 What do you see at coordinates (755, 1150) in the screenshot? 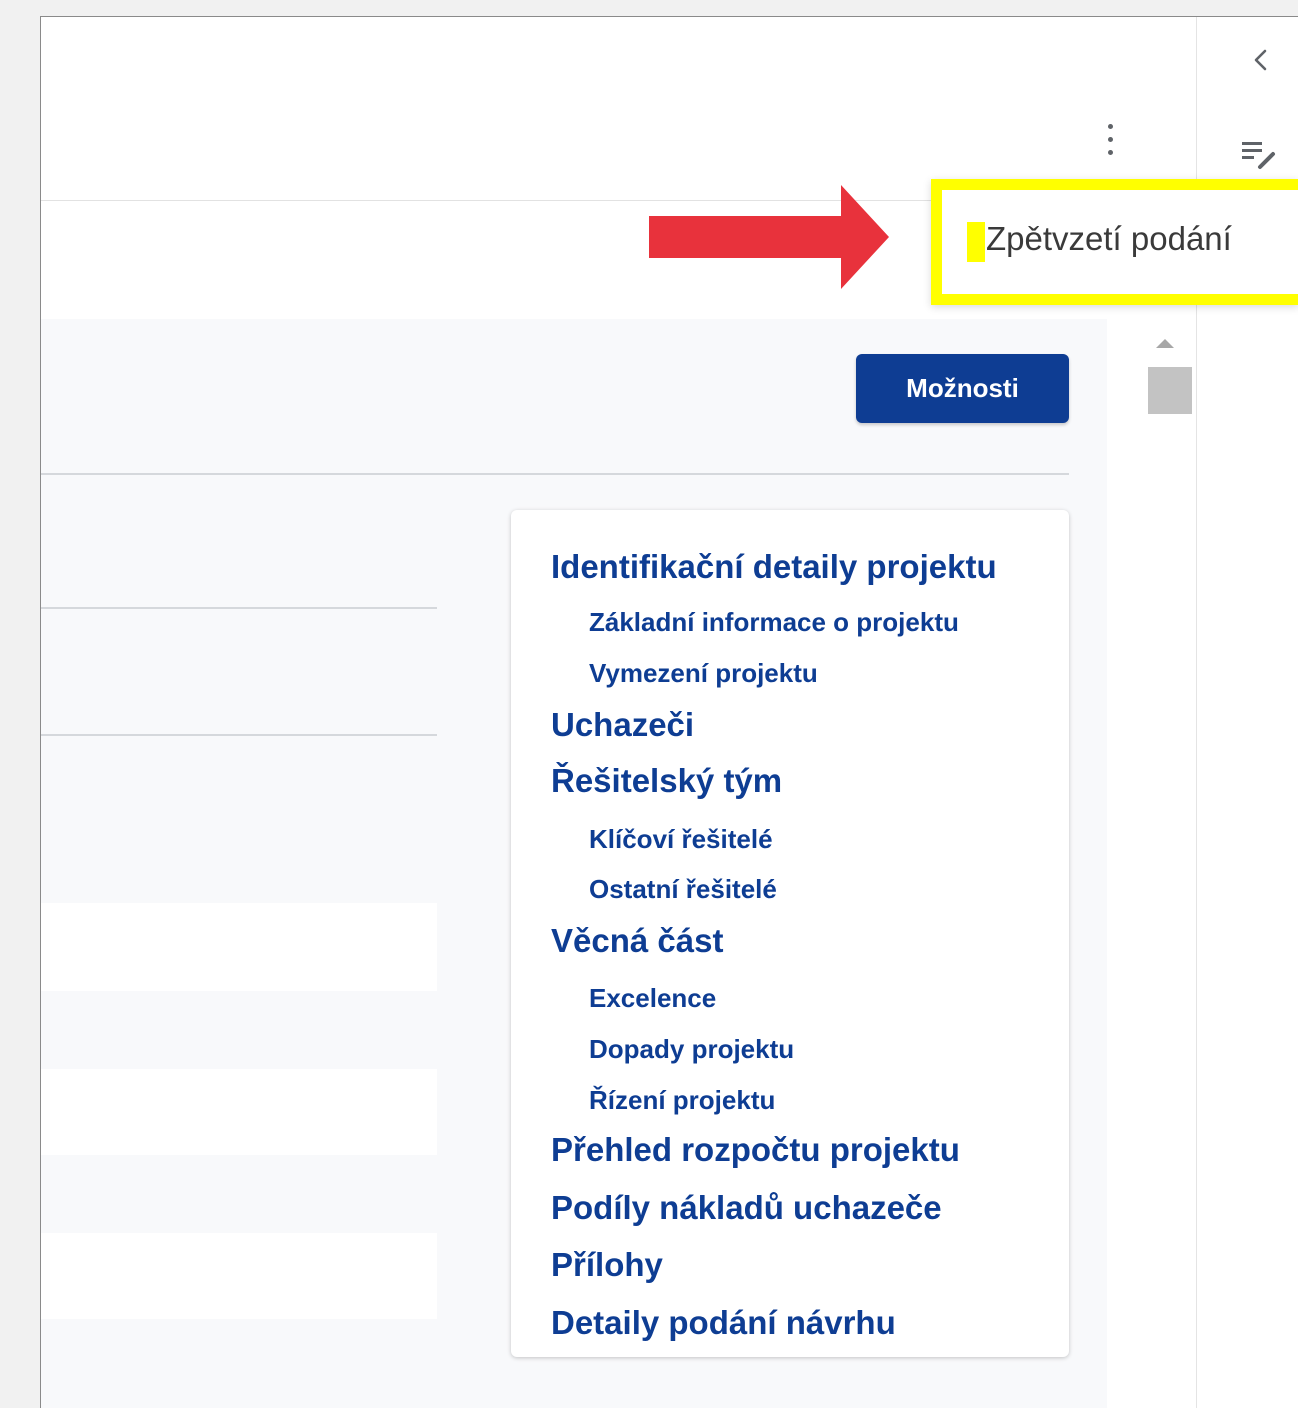
I see `toc-item-prehled-rozpoctu: Přehled rozpočtu projektu` at bounding box center [755, 1150].